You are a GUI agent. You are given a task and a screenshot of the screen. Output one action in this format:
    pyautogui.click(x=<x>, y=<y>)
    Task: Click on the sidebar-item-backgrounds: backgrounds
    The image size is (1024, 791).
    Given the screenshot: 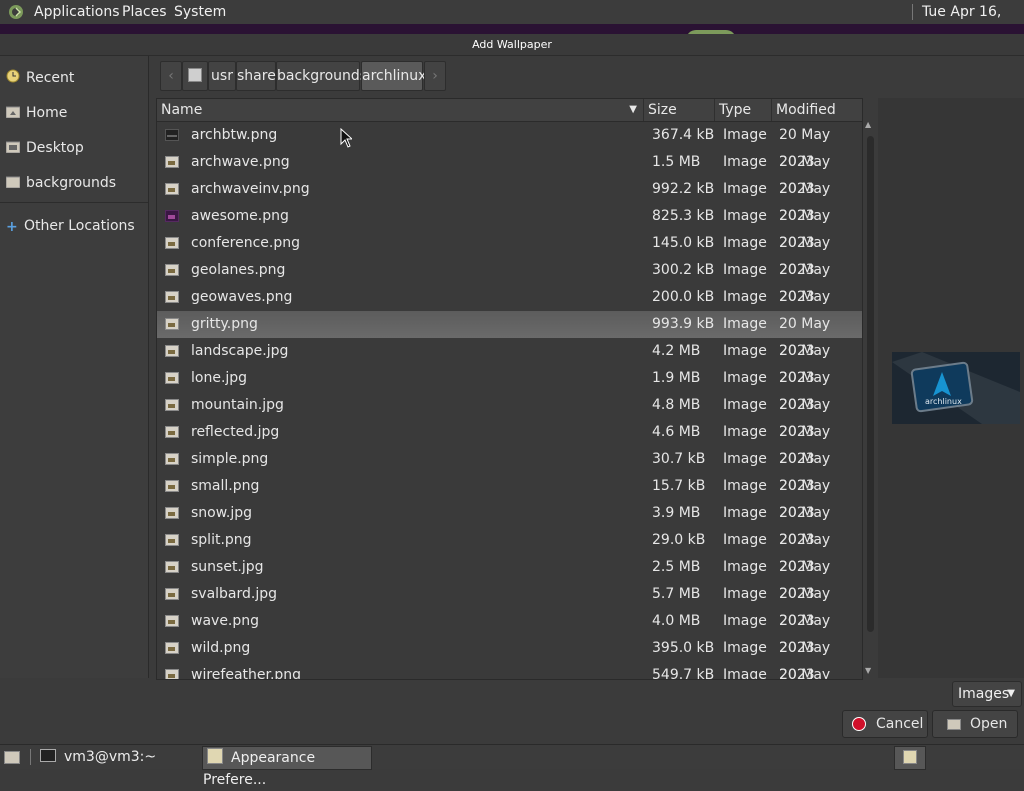 What is the action you would take?
    pyautogui.click(x=60, y=183)
    